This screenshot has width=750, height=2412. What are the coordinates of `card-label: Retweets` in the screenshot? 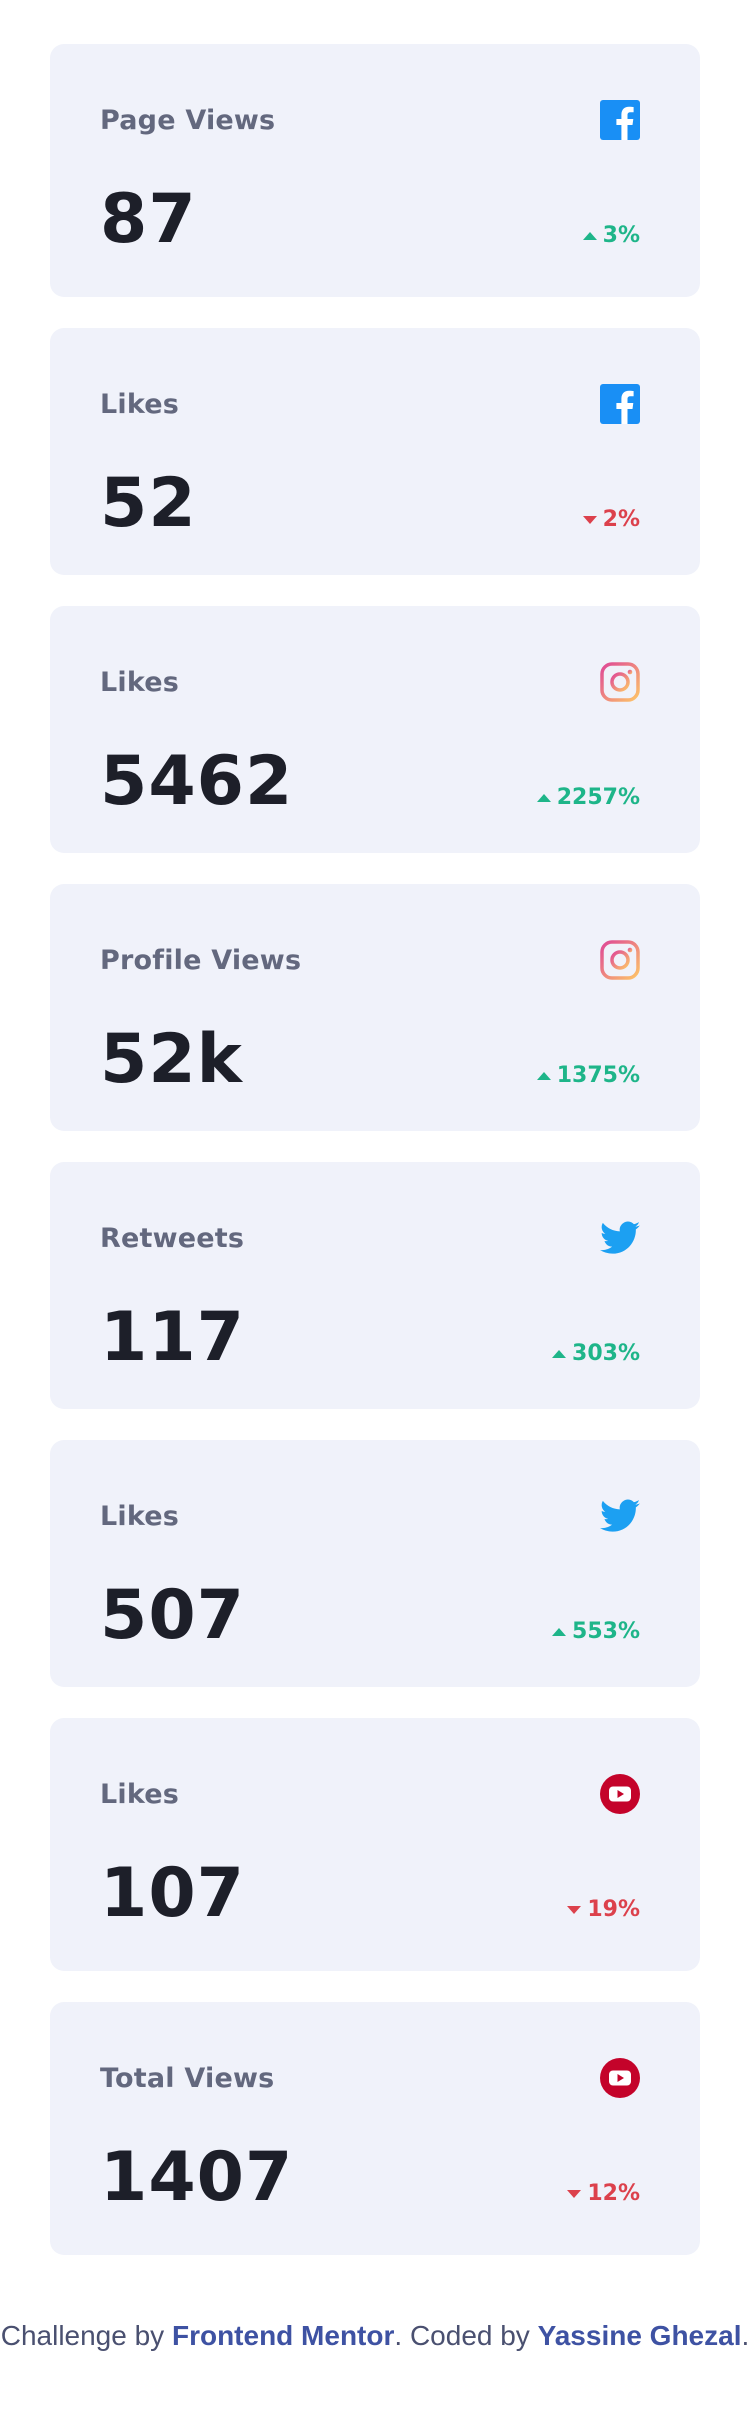 It's located at (172, 1238).